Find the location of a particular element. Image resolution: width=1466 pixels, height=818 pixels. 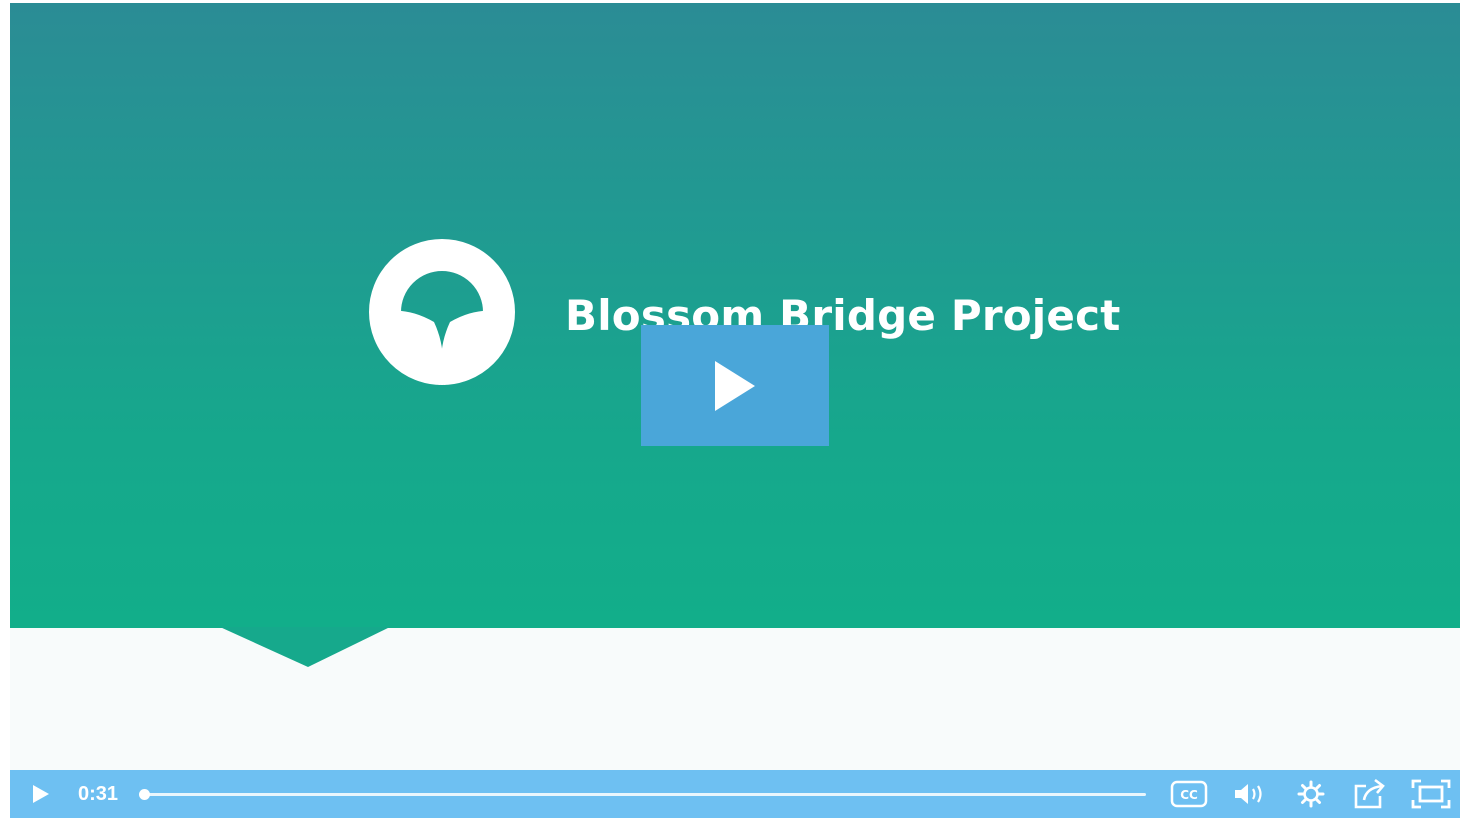

svg-text: CC is located at coordinates (1189, 795).